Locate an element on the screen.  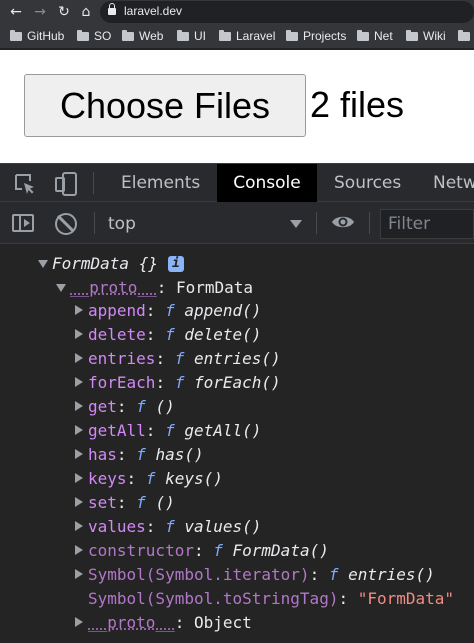
function-signature: () is located at coordinates (164, 406).